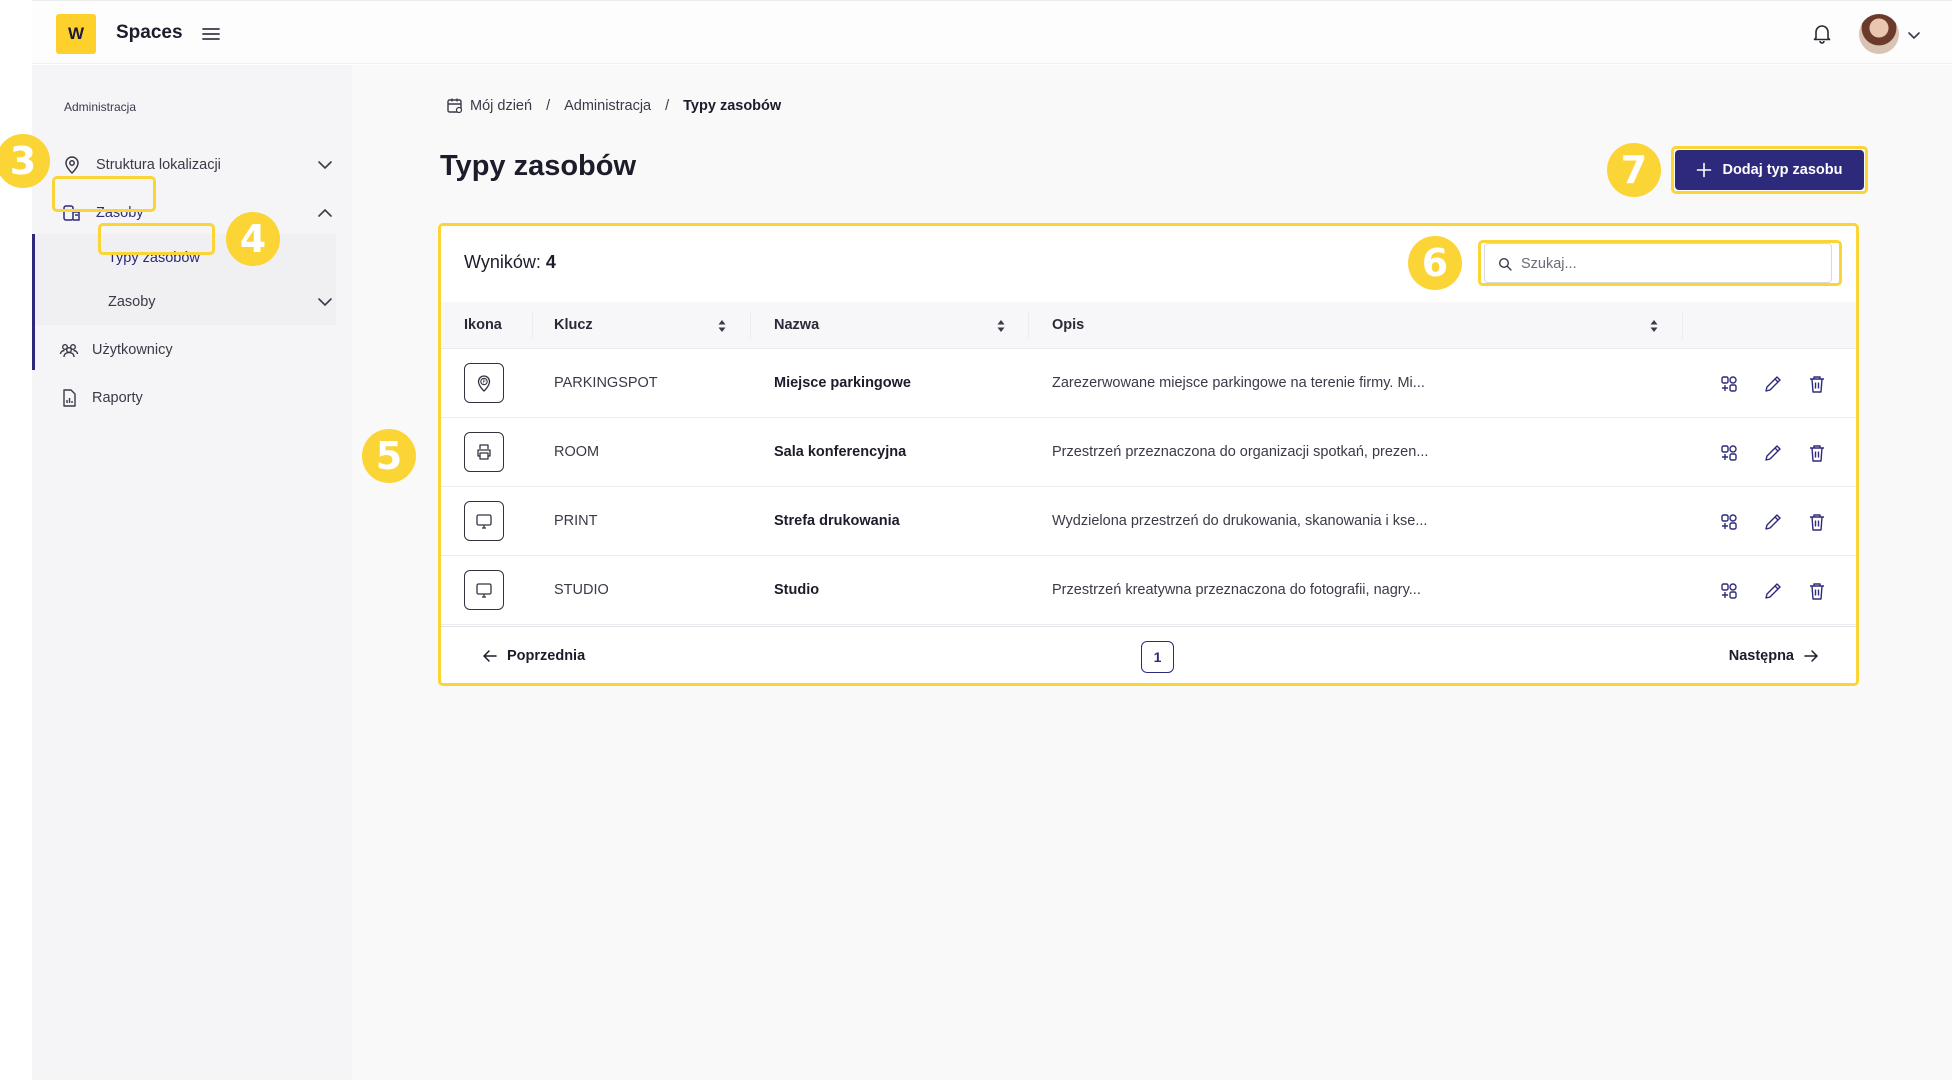 This screenshot has height=1080, width=1952. Describe the element at coordinates (100, 107) in the screenshot. I see `sidebar-section-label: Administracja` at that location.